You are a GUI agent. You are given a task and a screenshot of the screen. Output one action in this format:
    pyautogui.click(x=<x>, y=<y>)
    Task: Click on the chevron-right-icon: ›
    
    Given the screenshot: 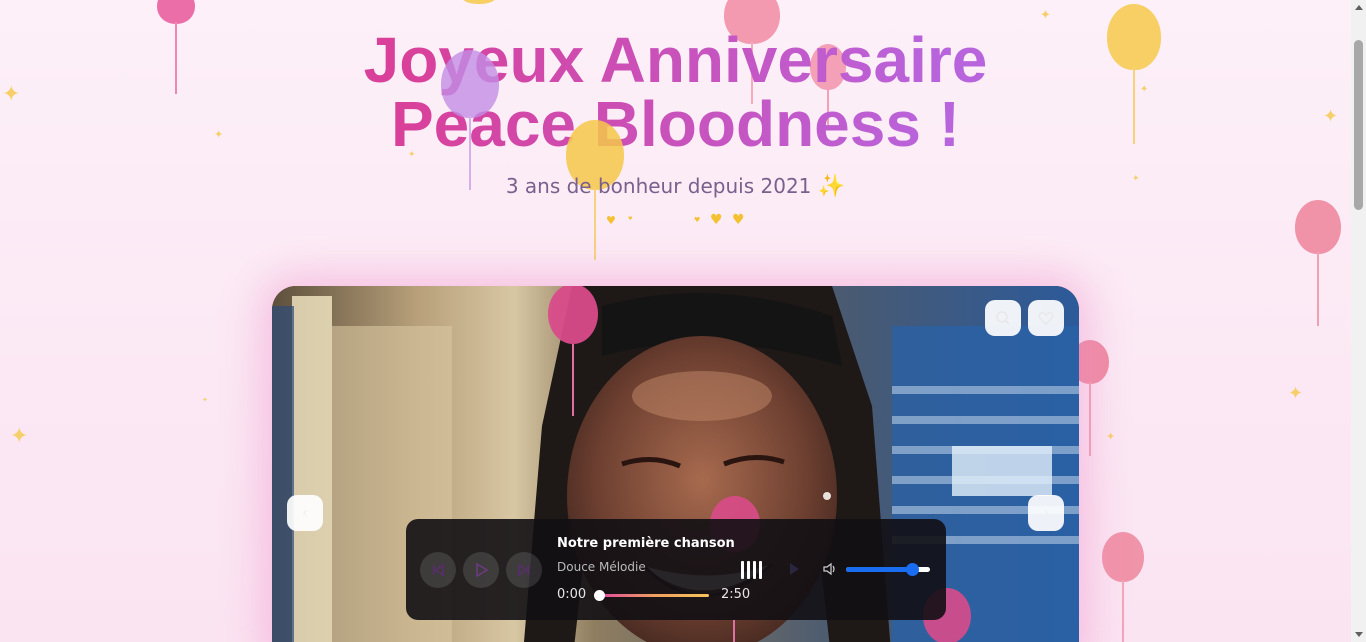 What is the action you would take?
    pyautogui.click(x=1046, y=513)
    